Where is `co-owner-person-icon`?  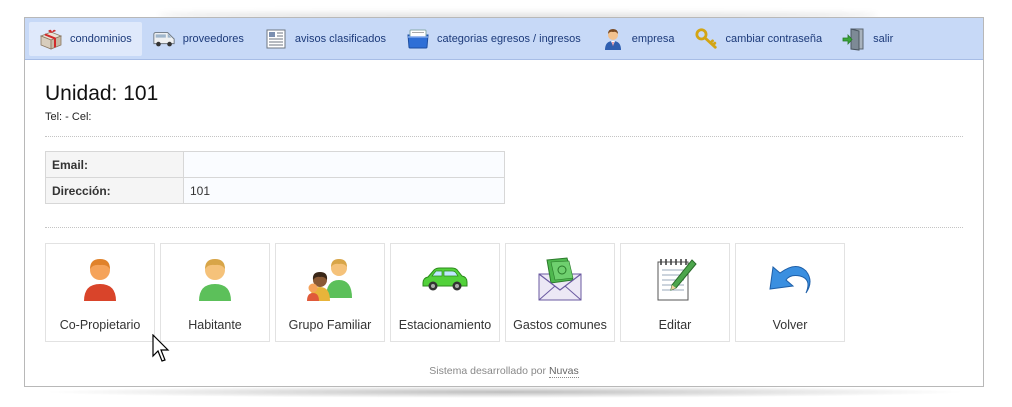
co-owner-person-icon is located at coordinates (100, 279).